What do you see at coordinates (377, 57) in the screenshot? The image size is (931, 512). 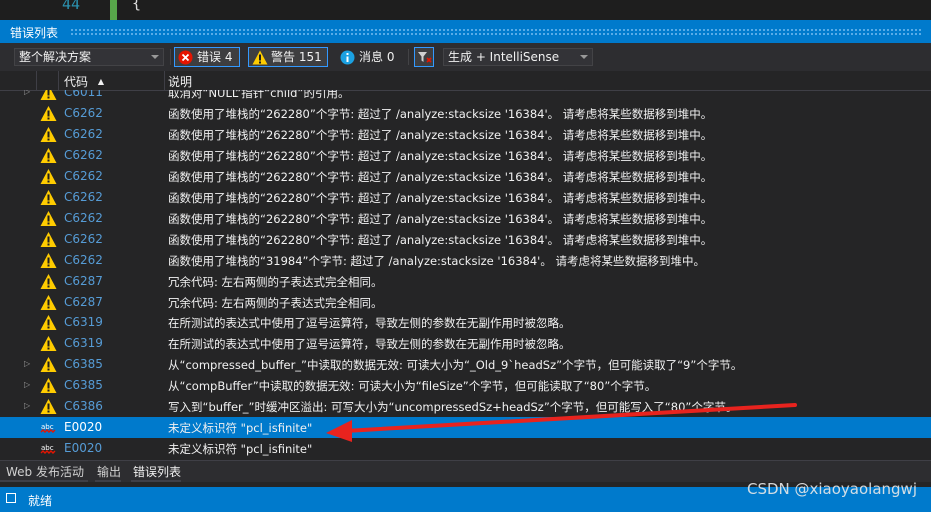 I see `messages-filter-label: 消息 0` at bounding box center [377, 57].